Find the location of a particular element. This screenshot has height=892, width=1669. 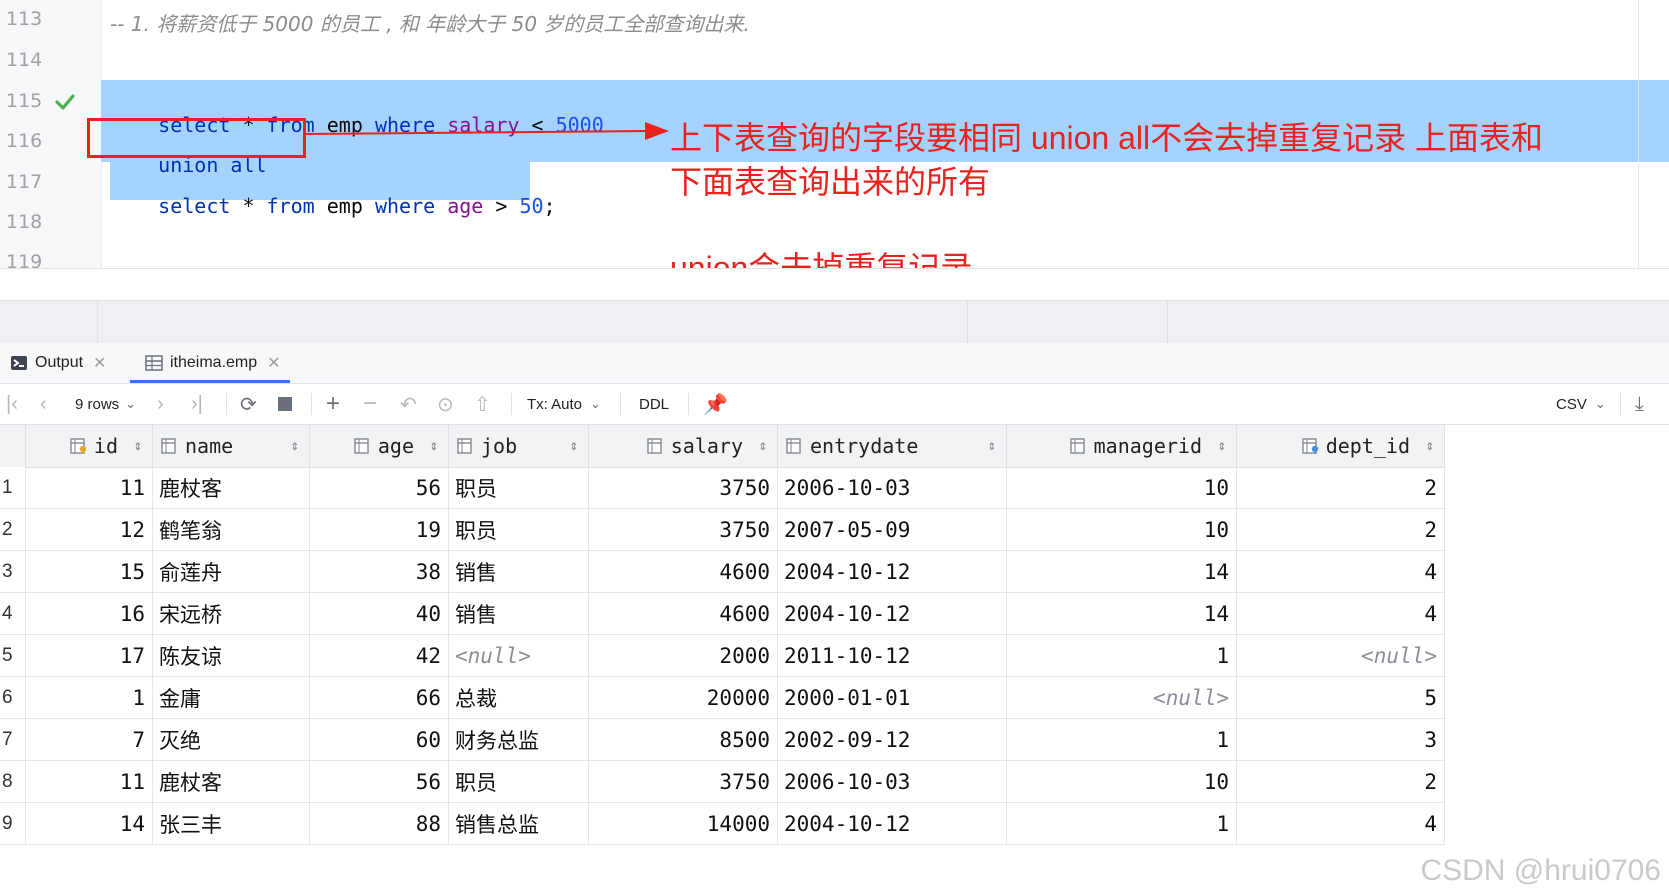

cell-entrydate: 2007-05-09 is located at coordinates (892, 530).